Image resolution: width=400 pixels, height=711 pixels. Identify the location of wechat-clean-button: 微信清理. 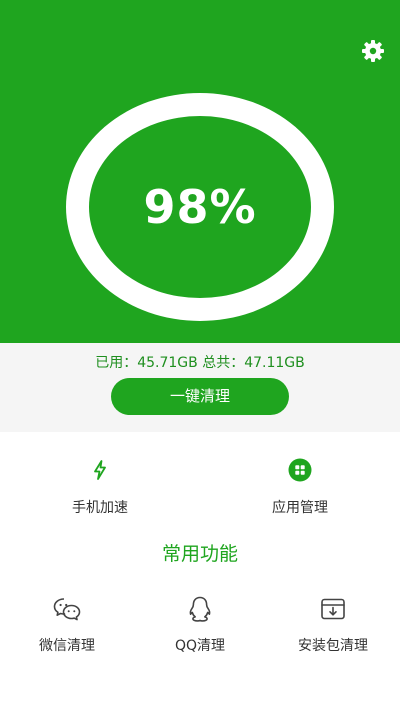
(67, 627).